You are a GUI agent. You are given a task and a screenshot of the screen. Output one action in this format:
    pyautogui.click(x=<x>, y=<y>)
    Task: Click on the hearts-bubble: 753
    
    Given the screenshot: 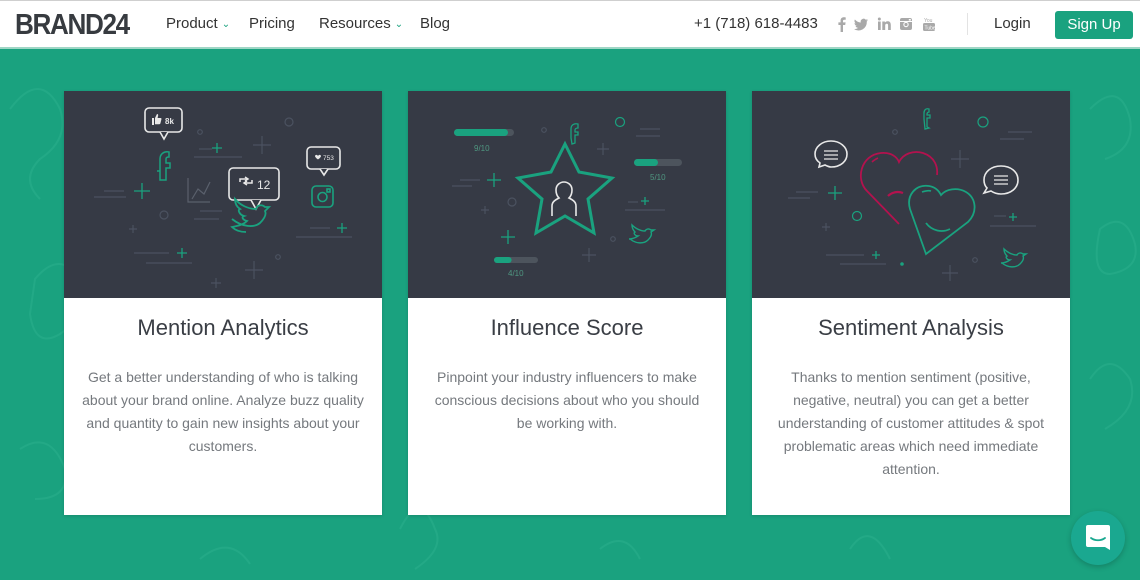 What is the action you would take?
    pyautogui.click(x=323, y=161)
    